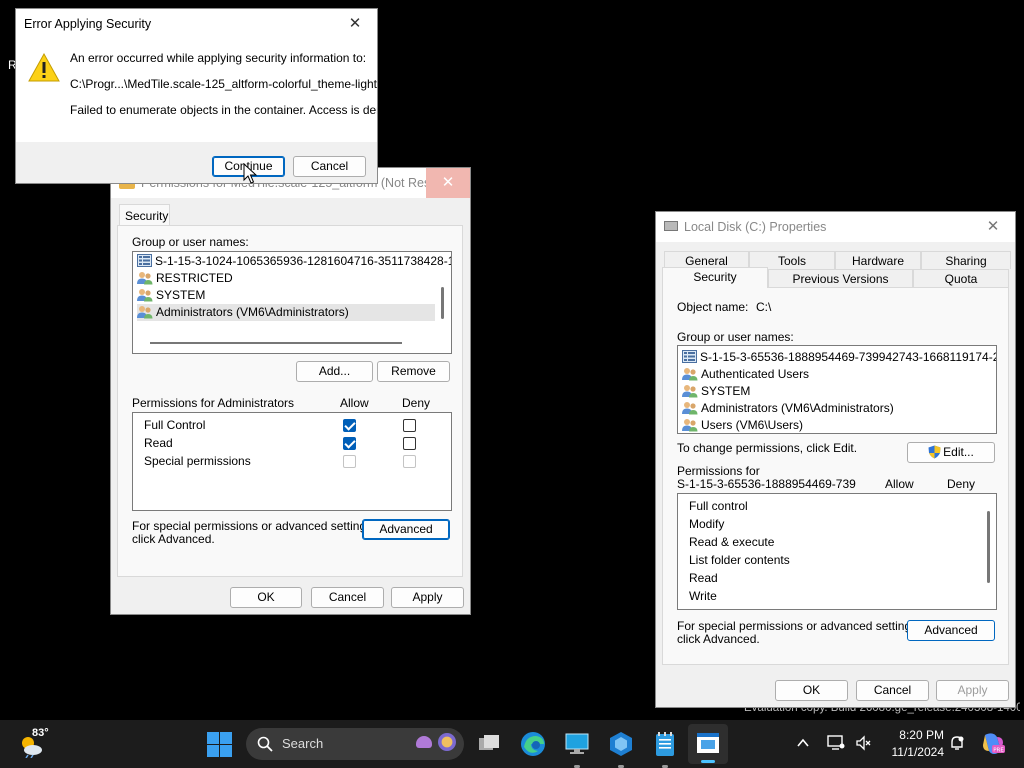 The height and width of the screenshot is (768, 1024). What do you see at coordinates (863, 743) in the screenshot?
I see `volume-muted-icon` at bounding box center [863, 743].